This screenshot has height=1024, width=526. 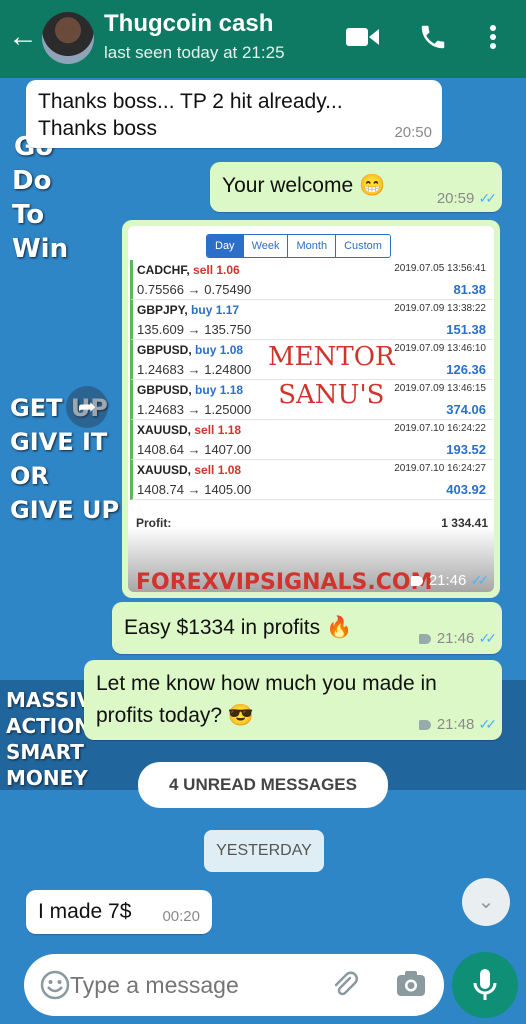 I want to click on forward-icon: ➦, so click(x=87, y=407).